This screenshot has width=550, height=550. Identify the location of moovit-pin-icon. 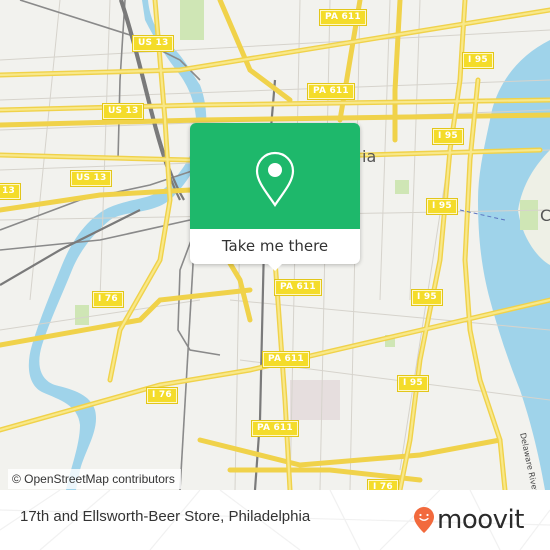
(424, 520).